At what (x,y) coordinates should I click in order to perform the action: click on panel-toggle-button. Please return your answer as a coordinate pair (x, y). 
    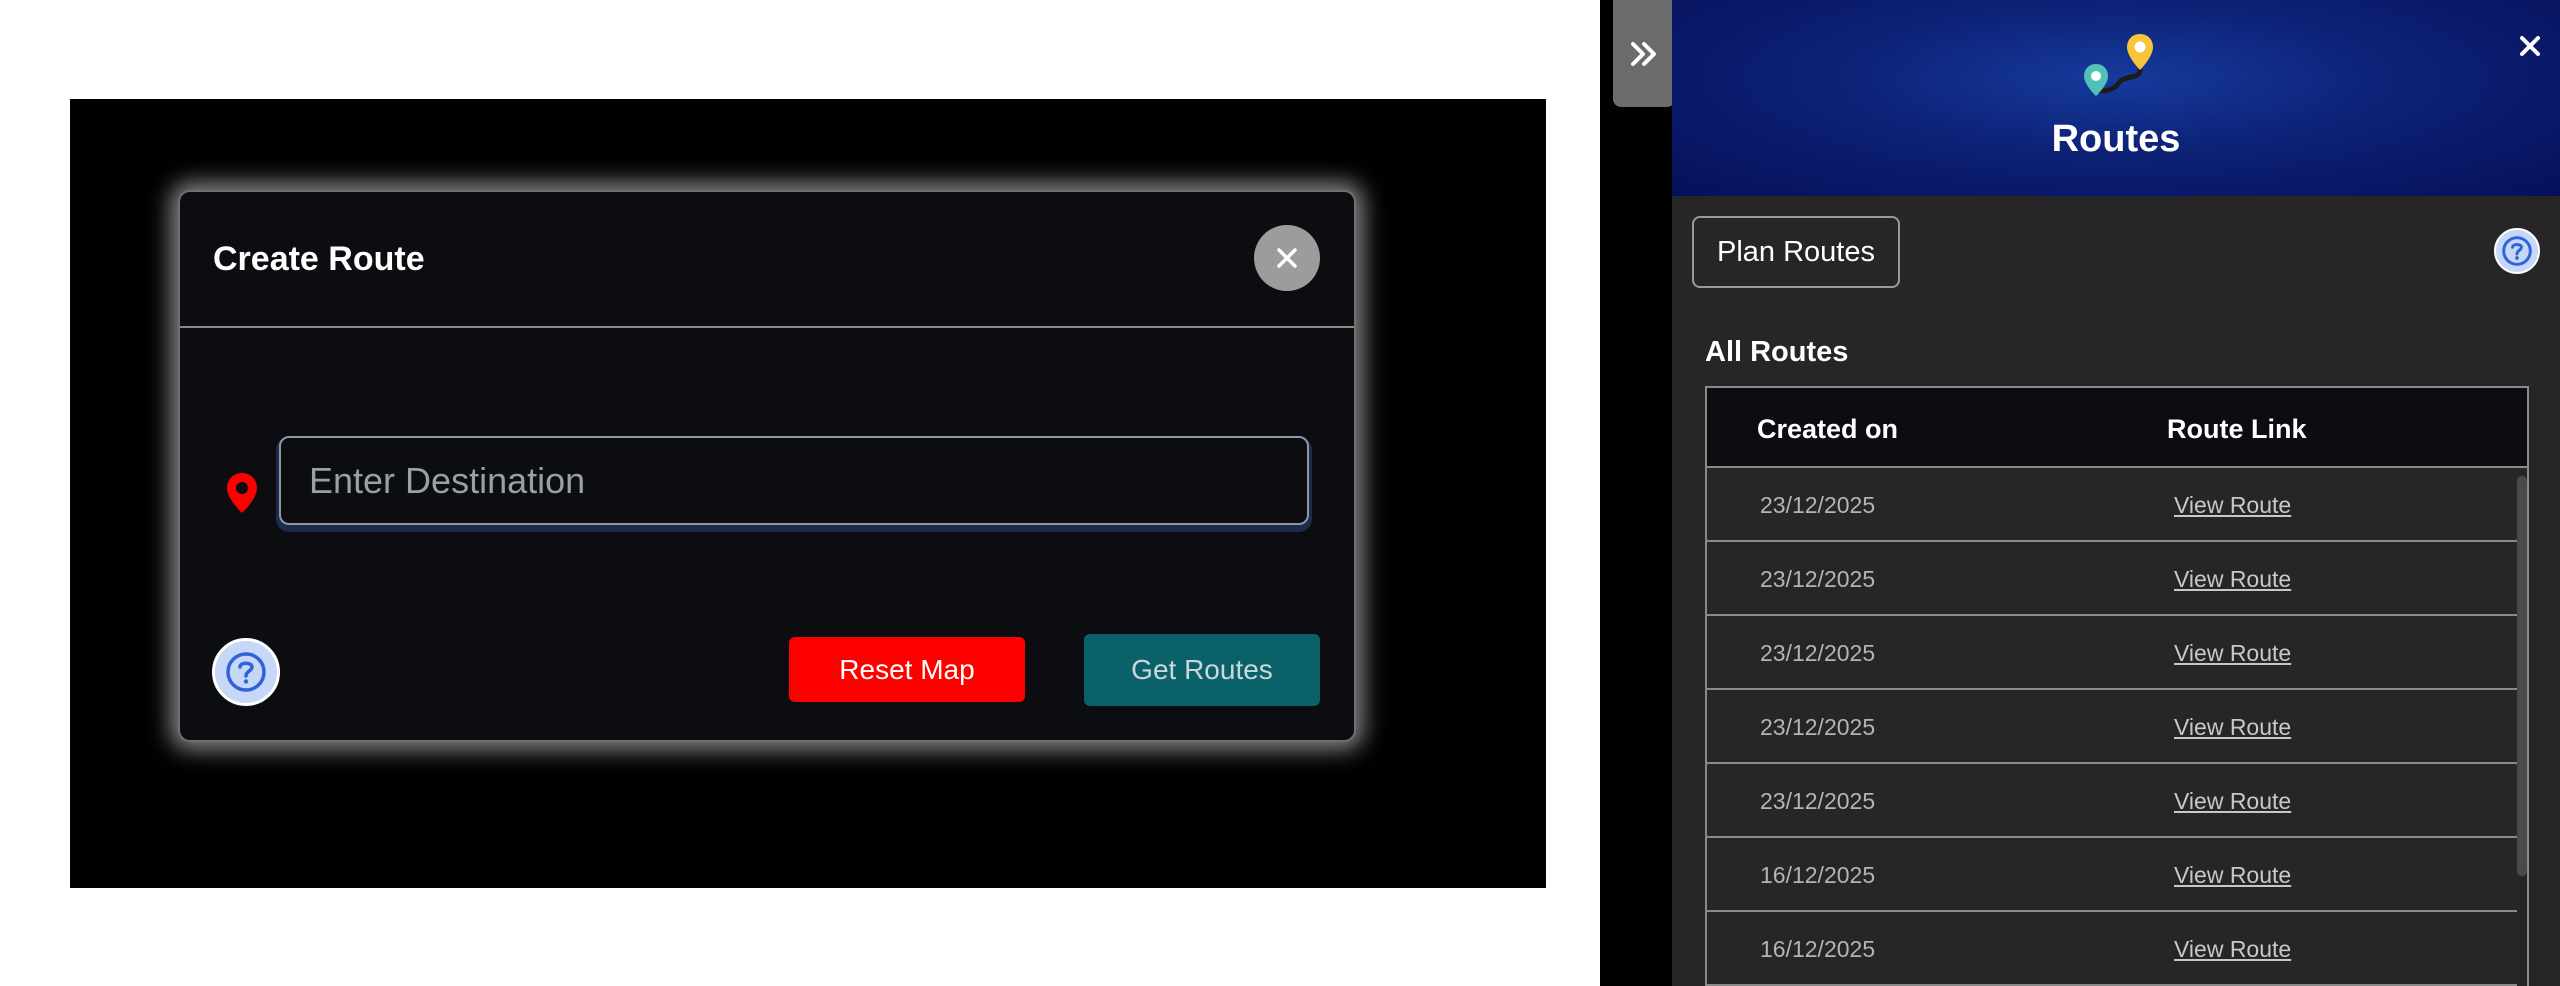
    Looking at the image, I should click on (1644, 53).